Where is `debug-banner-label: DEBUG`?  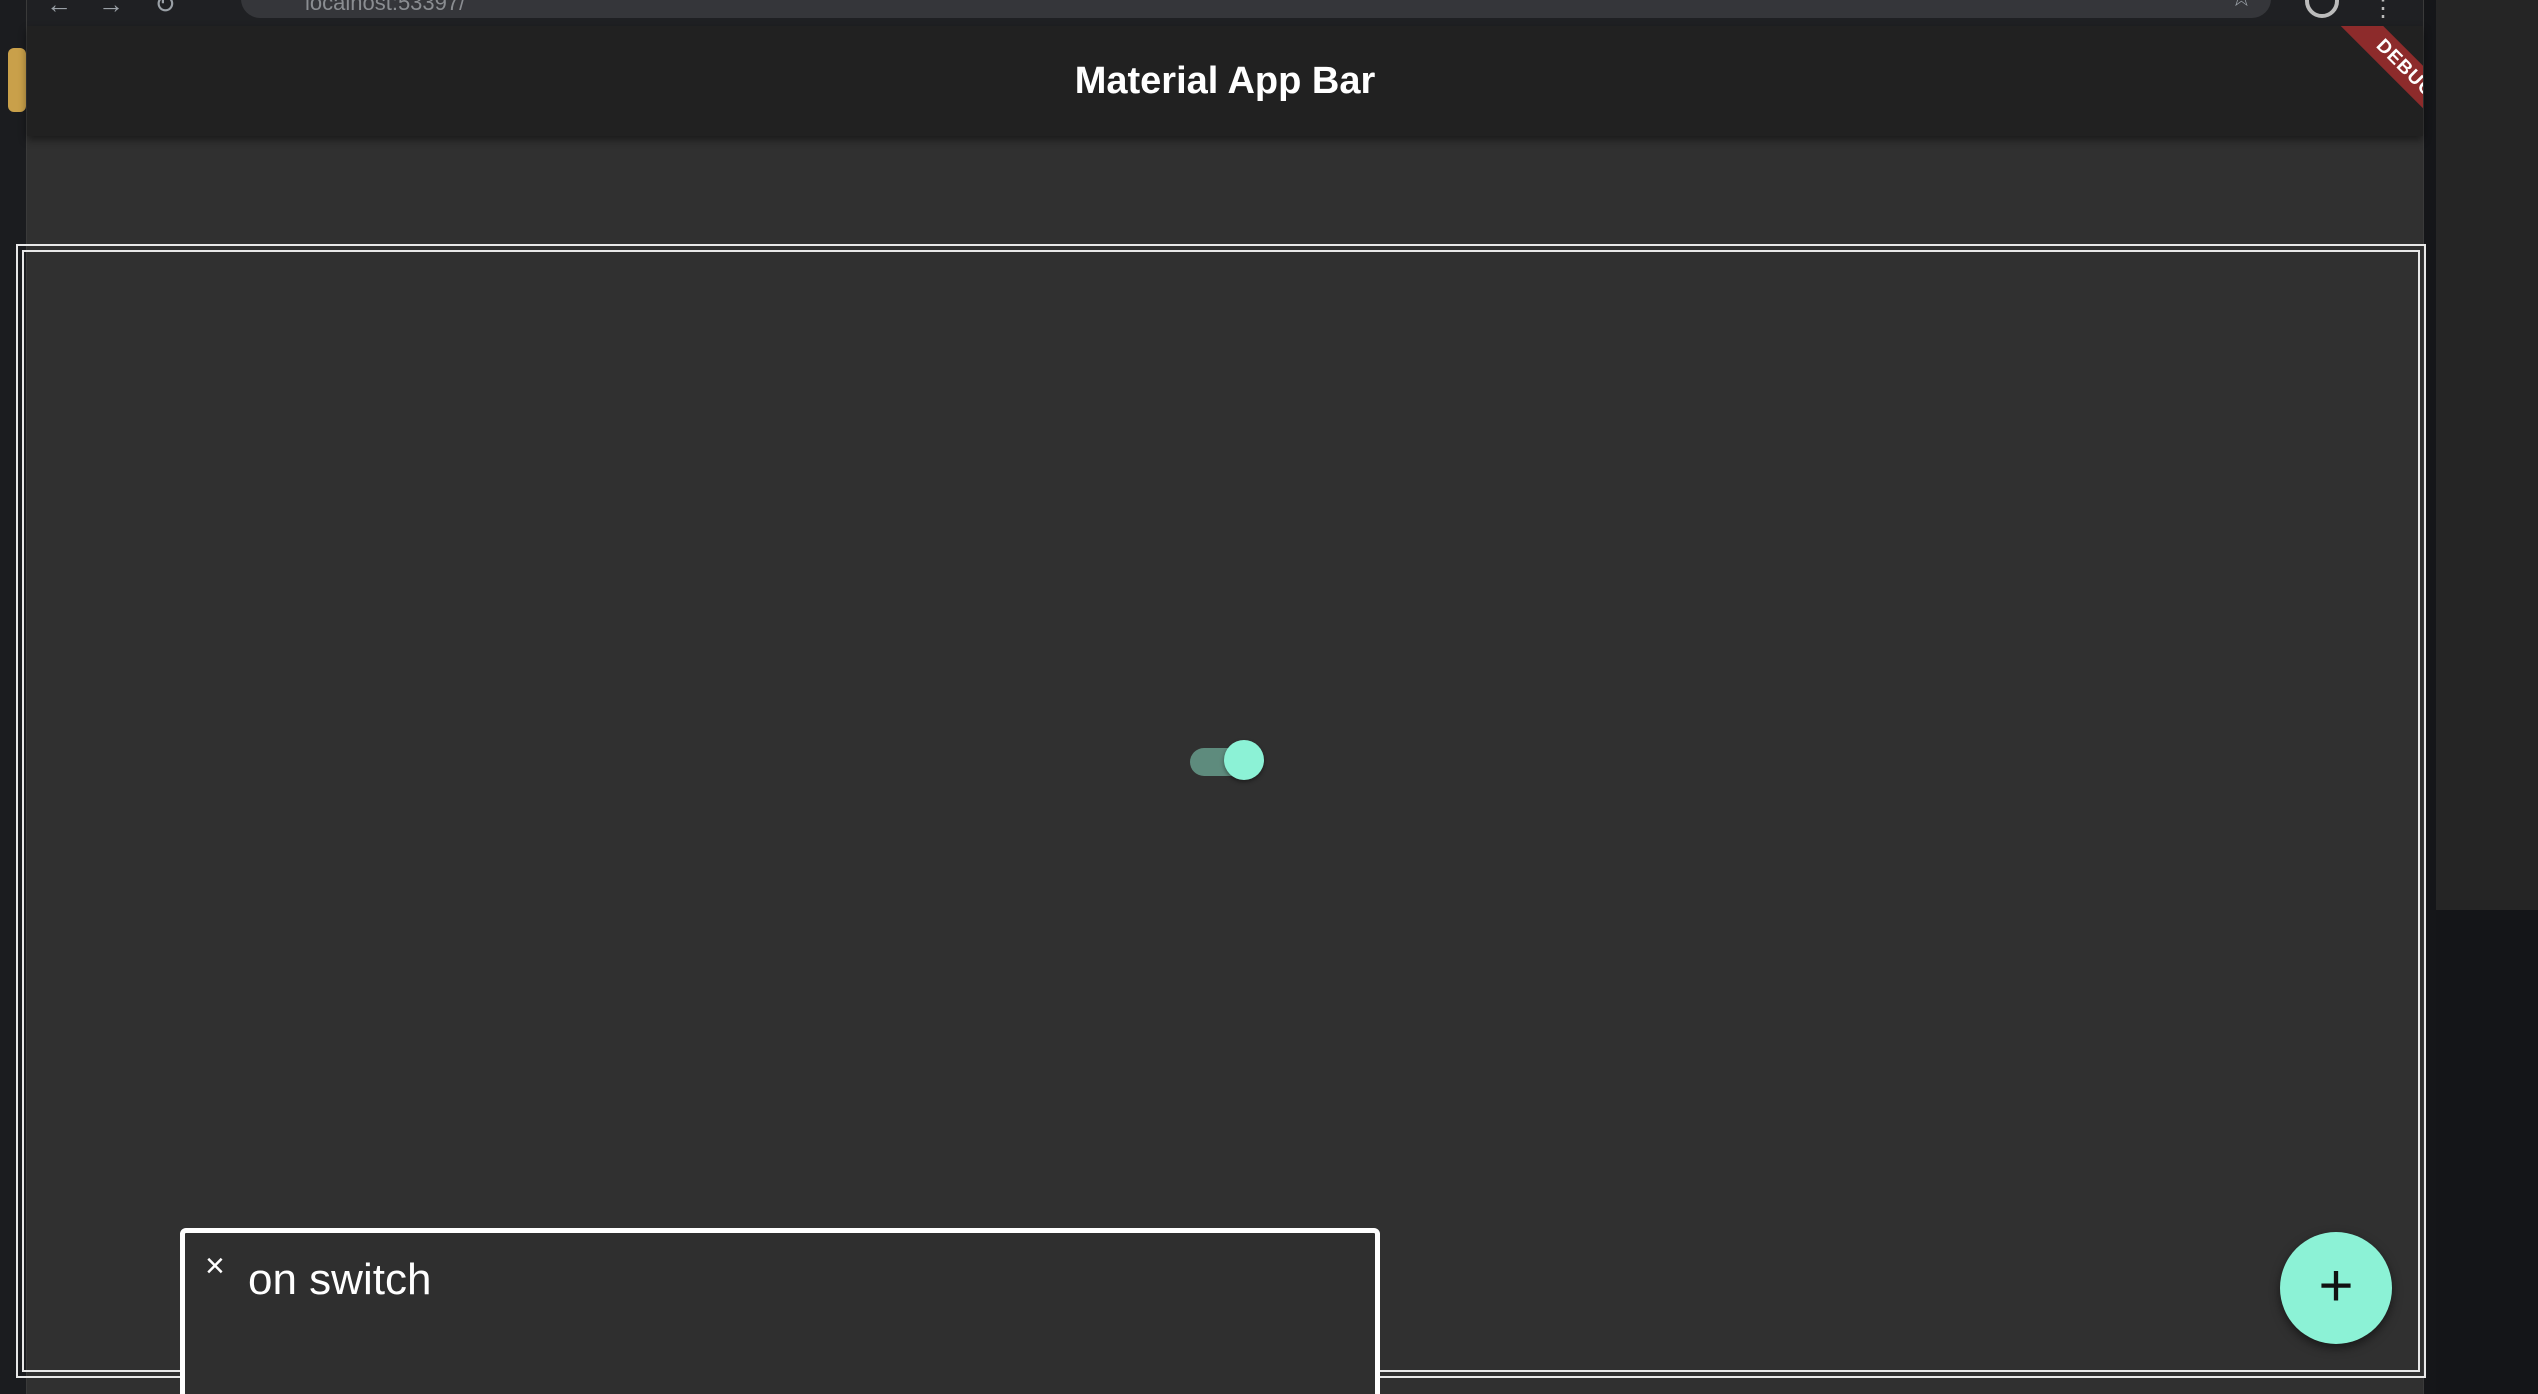
debug-banner-label: DEBUG is located at coordinates (2376, 81).